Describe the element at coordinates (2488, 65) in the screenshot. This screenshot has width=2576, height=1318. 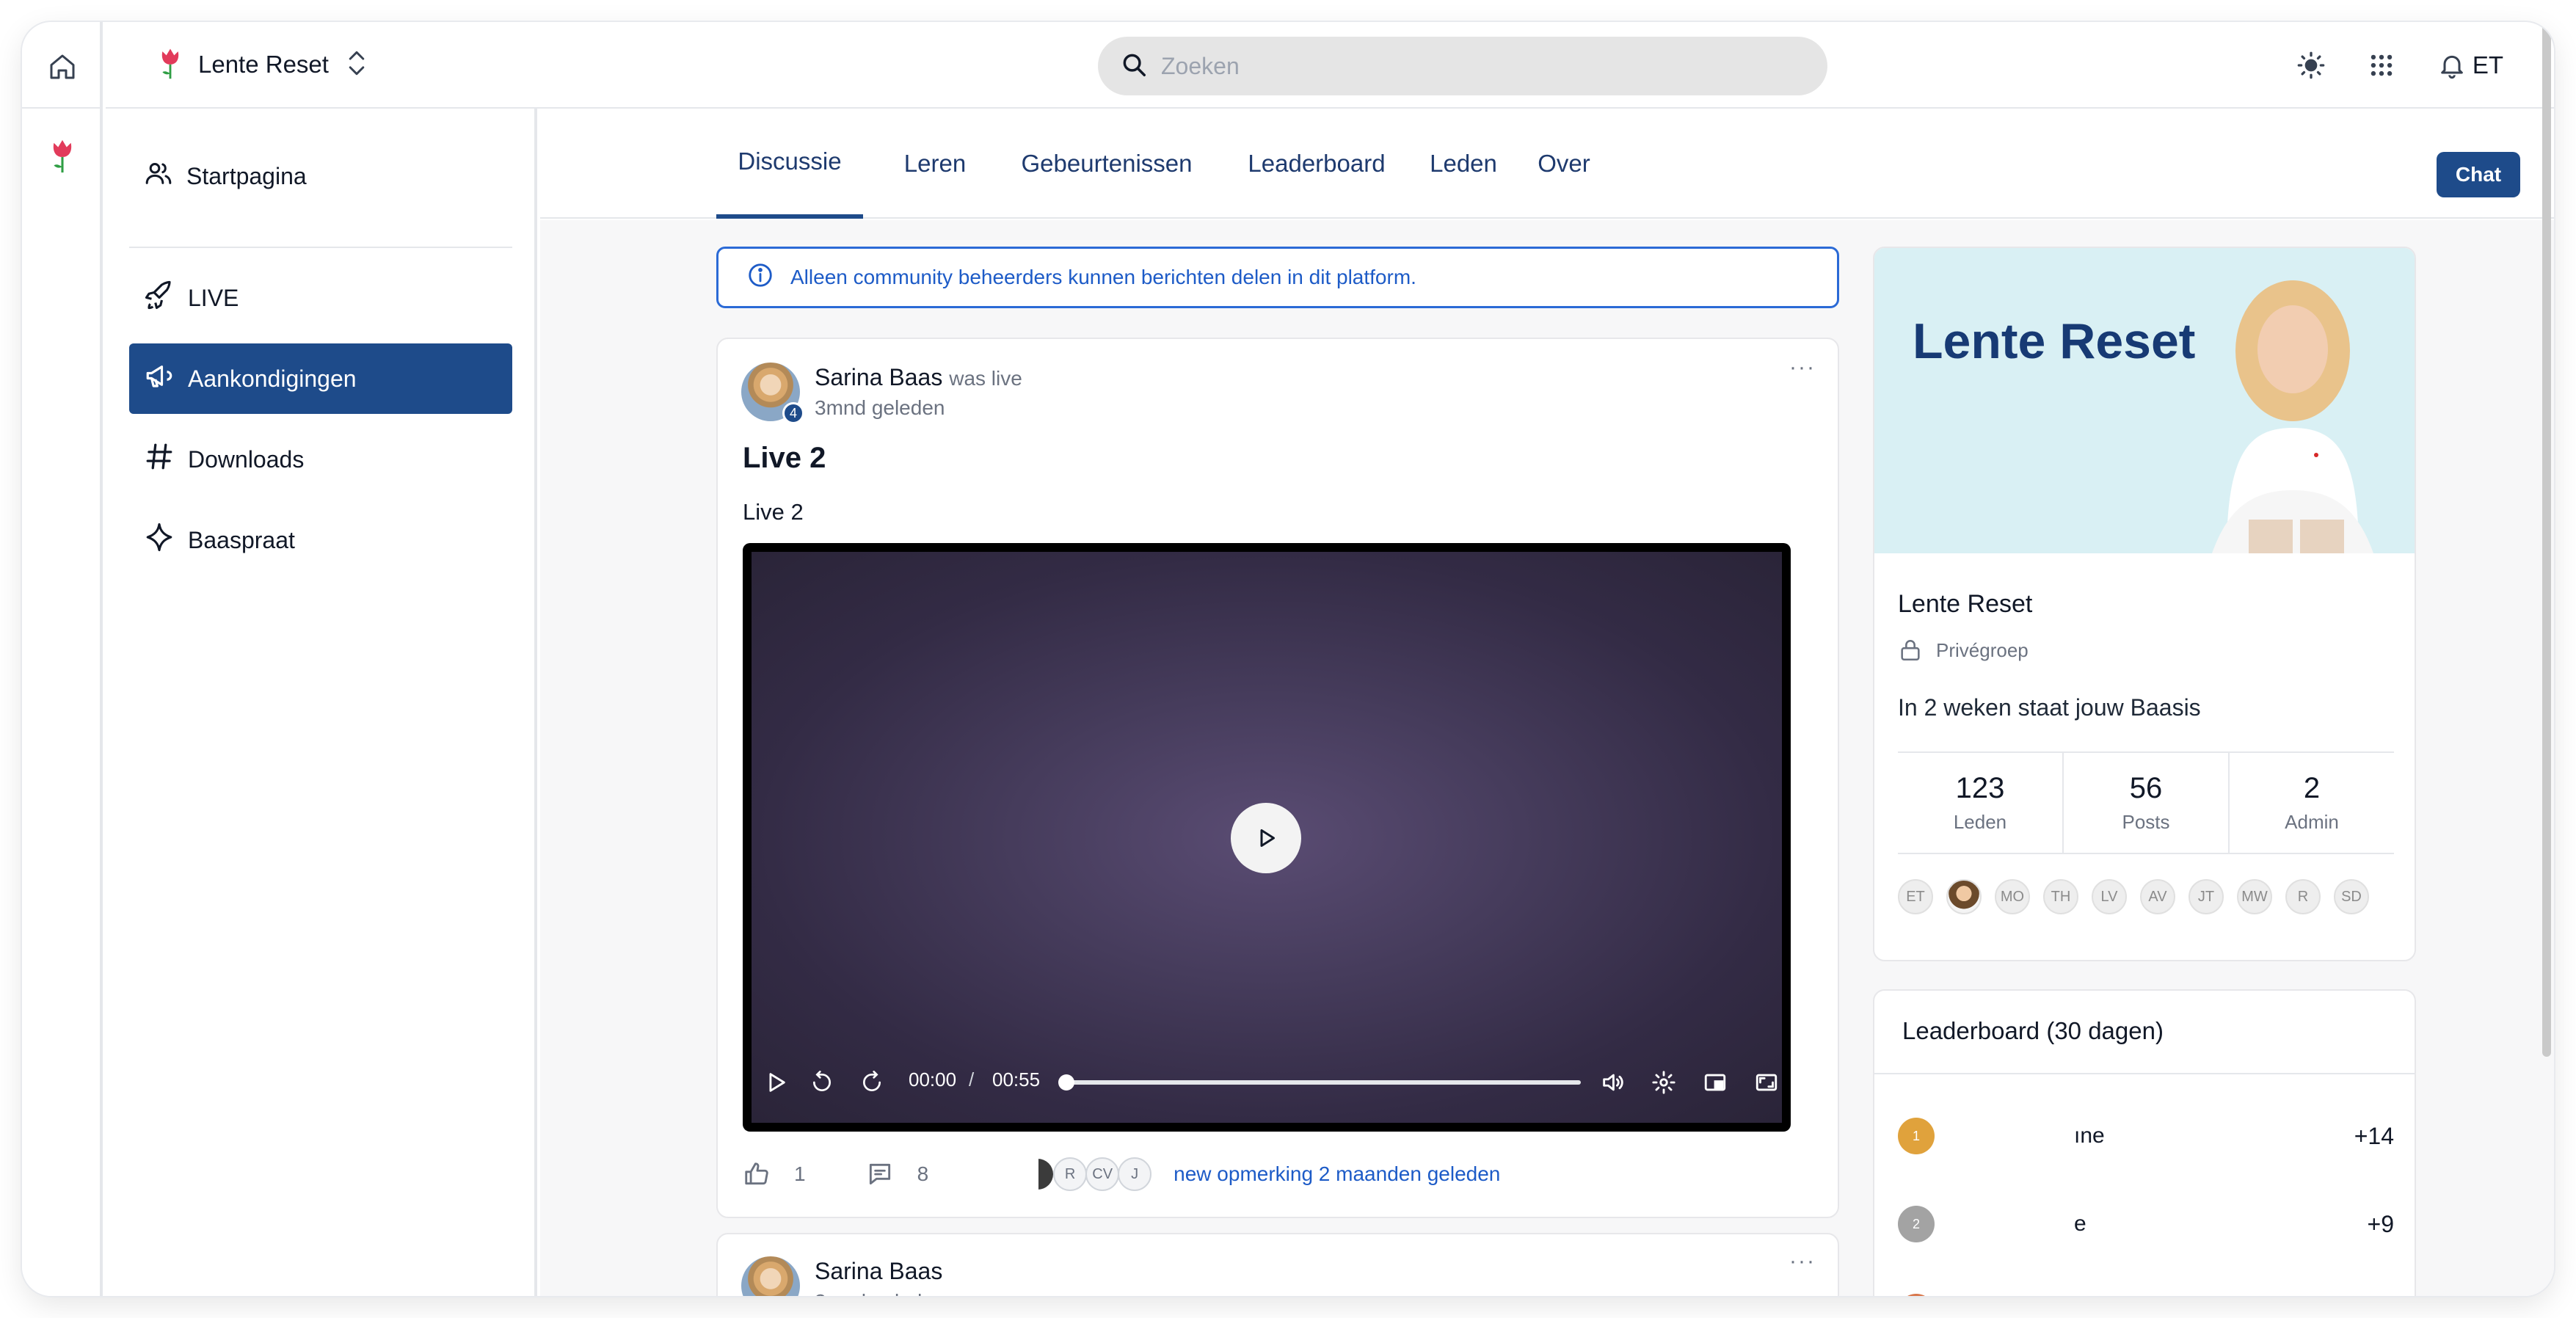
I see `user-avatar: ET` at that location.